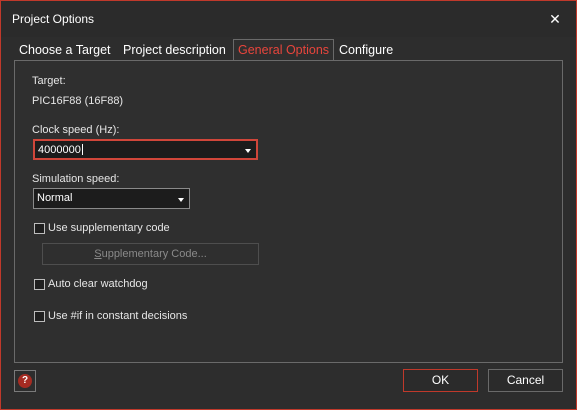  What do you see at coordinates (174, 50) in the screenshot?
I see `tab-project-description: Project description` at bounding box center [174, 50].